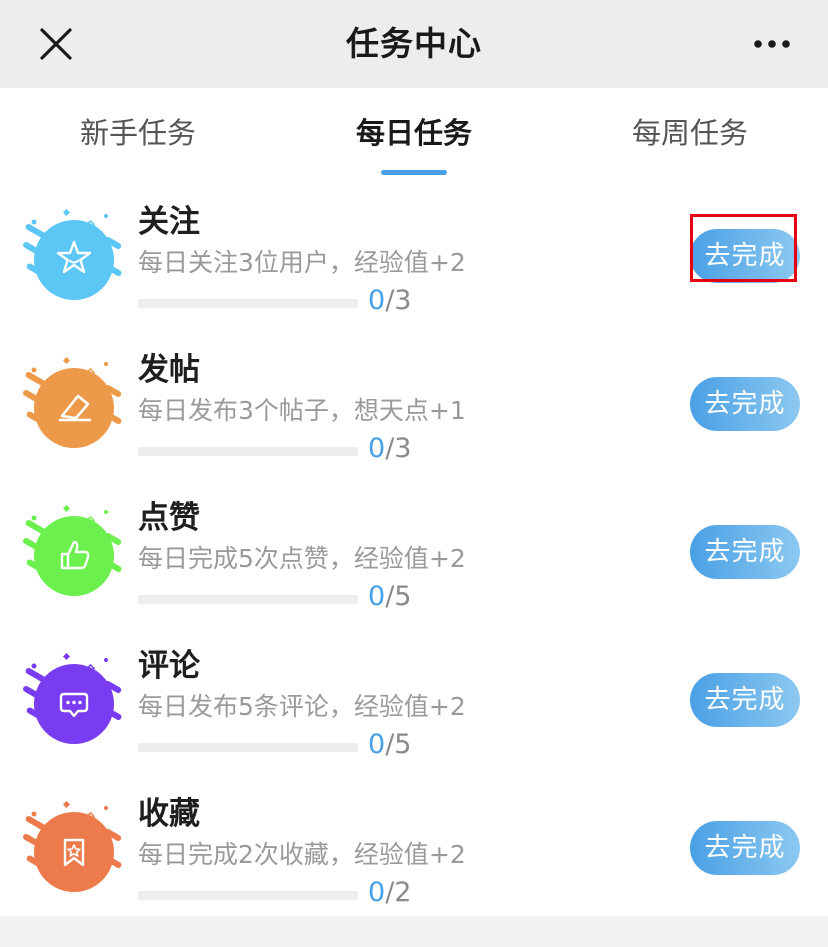 This screenshot has height=947, width=828. I want to click on header-bar: 任务中心, so click(414, 44).